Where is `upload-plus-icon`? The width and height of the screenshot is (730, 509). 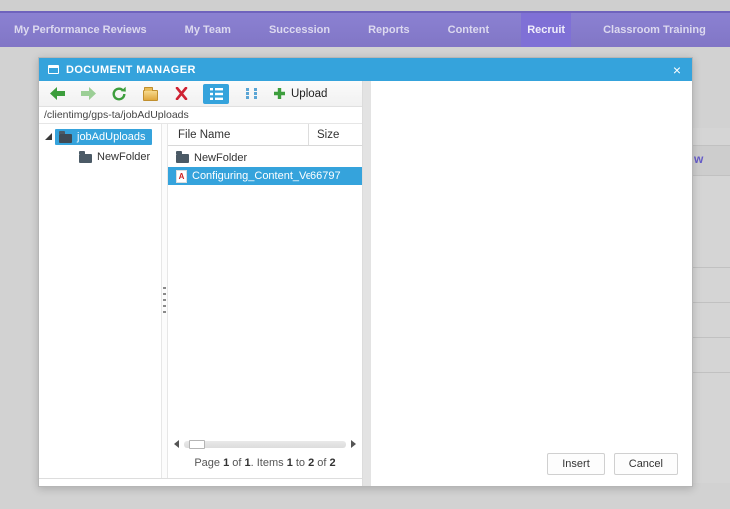 upload-plus-icon is located at coordinates (279, 93).